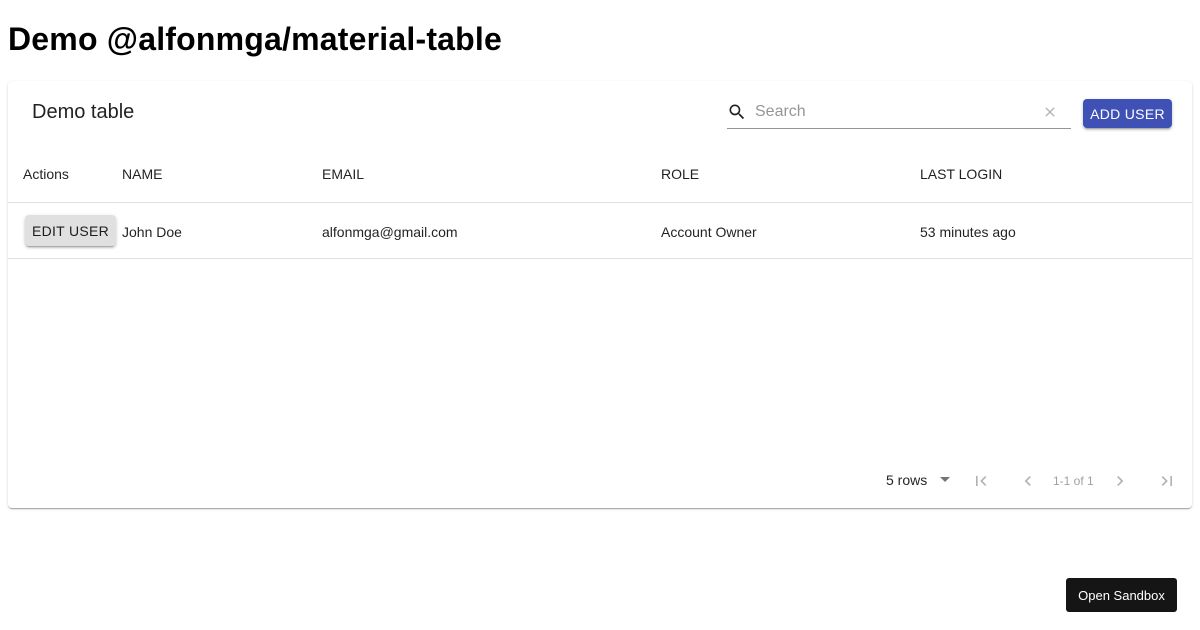 This screenshot has height=630, width=1200. I want to click on column-header-last-login: LAST LOGIN, so click(961, 174).